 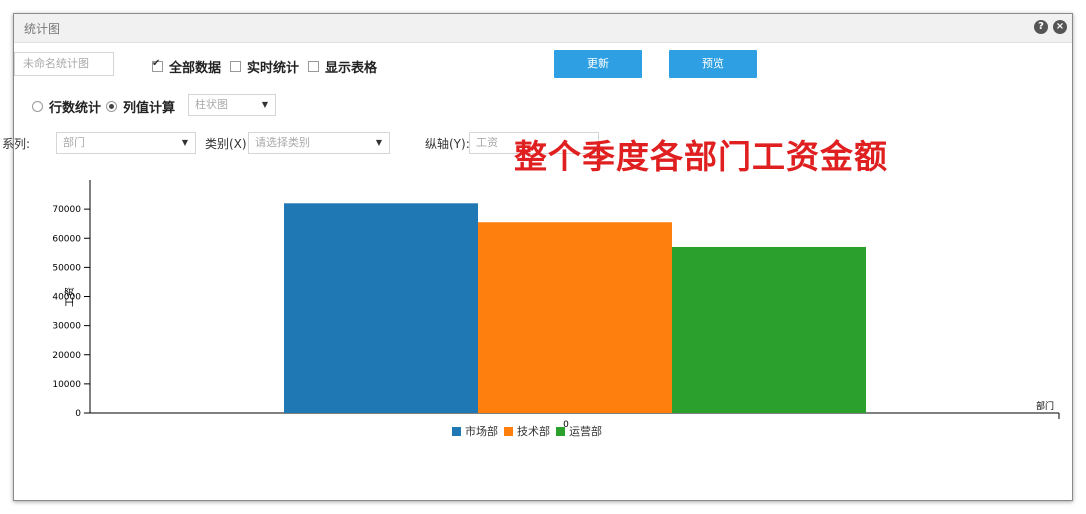 I want to click on legend-item: 运营部, so click(x=579, y=431).